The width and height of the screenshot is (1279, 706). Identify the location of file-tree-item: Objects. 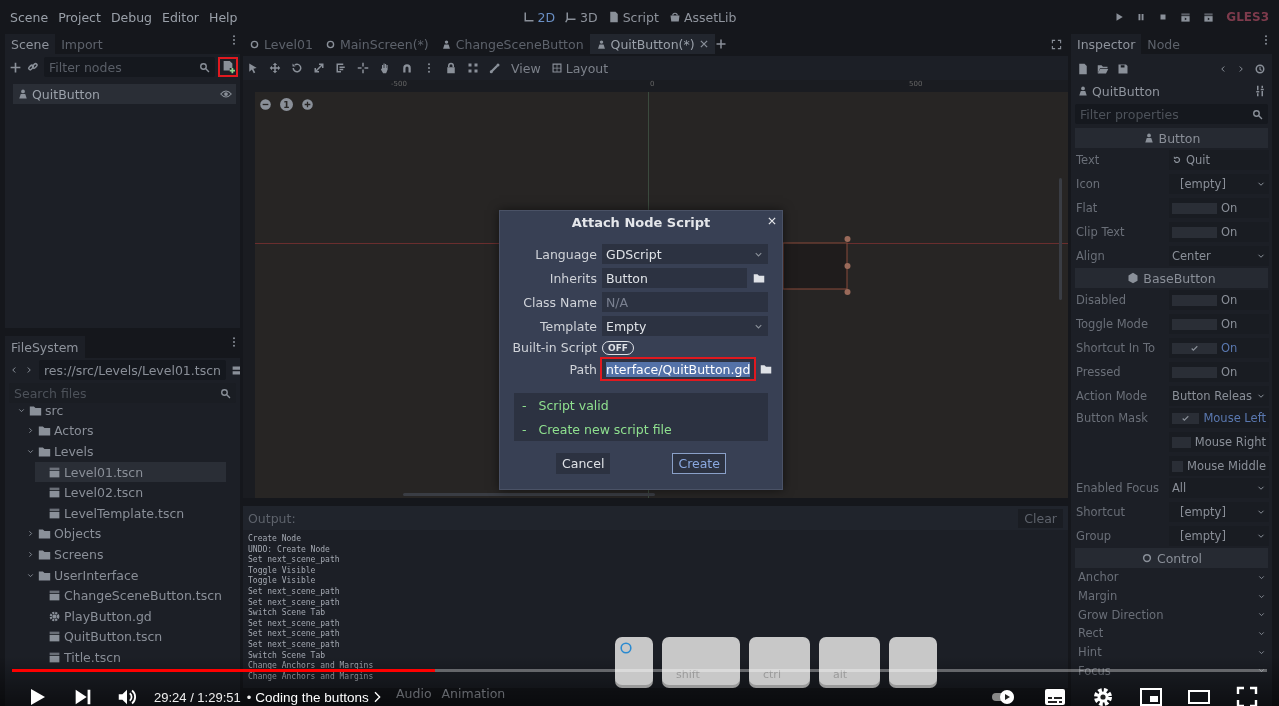
(133, 534).